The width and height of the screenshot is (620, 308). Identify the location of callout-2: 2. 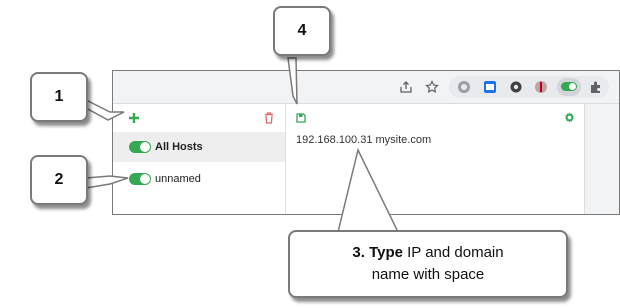
(59, 180).